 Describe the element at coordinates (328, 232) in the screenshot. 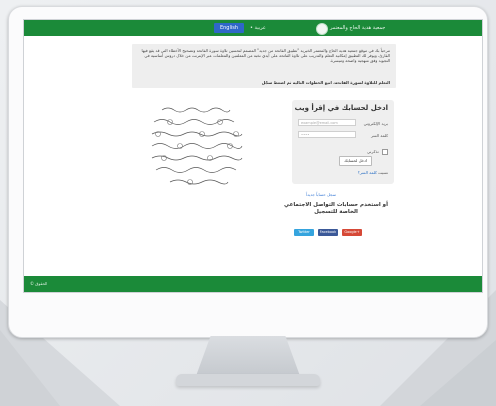

I see `facebook-login-button: Facebook` at that location.